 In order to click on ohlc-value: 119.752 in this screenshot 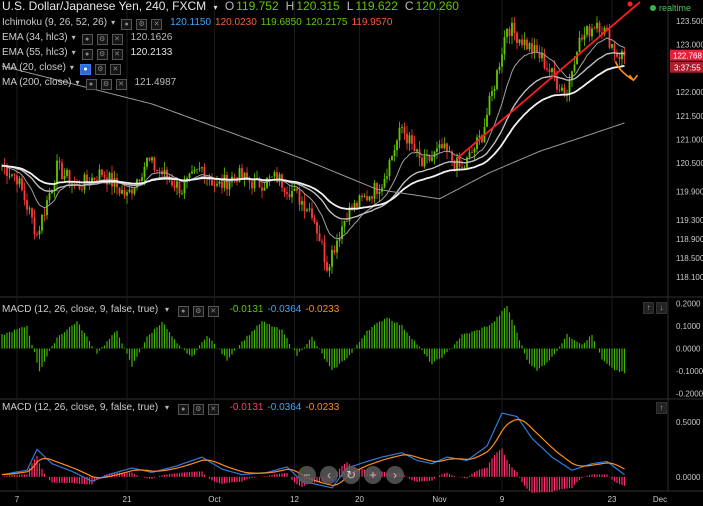, I will do `click(257, 6)`.